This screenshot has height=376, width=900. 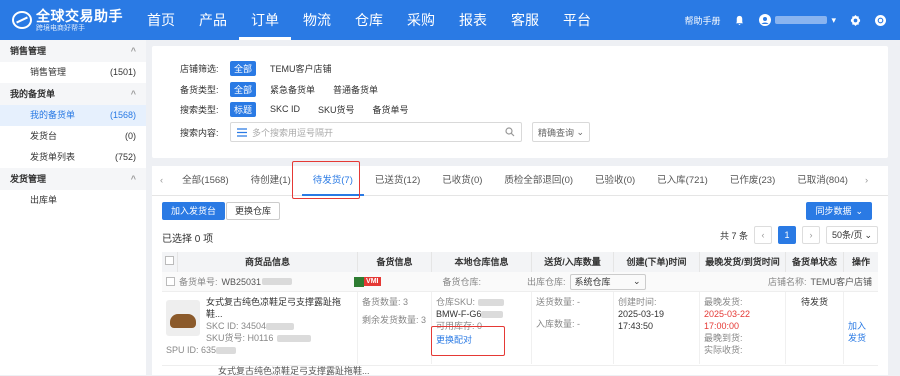 What do you see at coordinates (702, 20) in the screenshot?
I see `help-link: 帮助手册` at bounding box center [702, 20].